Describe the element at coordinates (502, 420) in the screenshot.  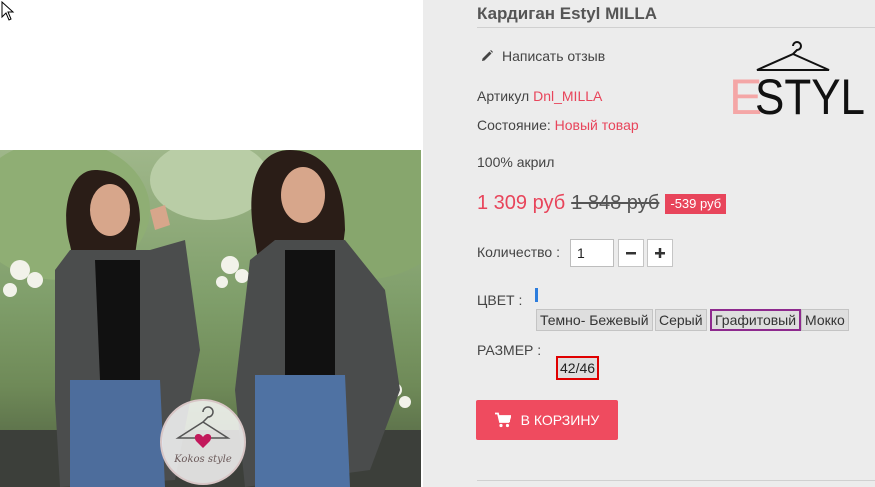
I see `cart-icon` at that location.